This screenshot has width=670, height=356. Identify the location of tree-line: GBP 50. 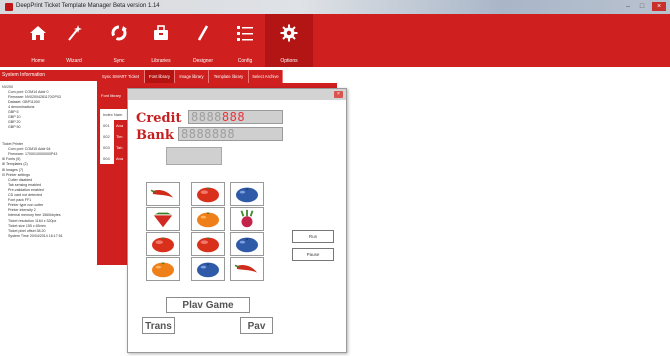
(14, 127).